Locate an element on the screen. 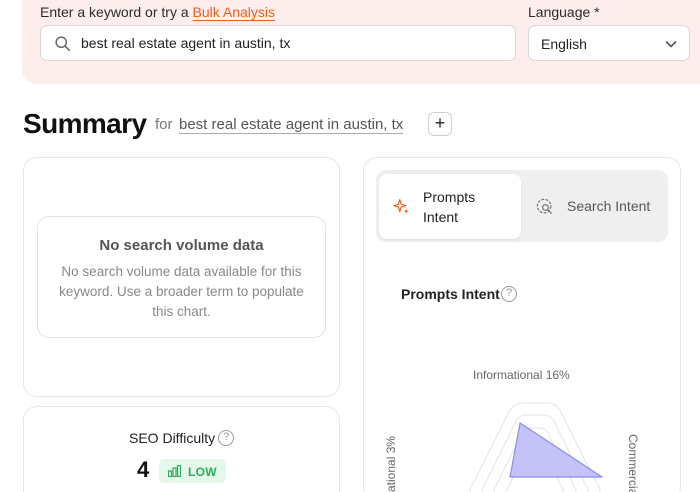 This screenshot has width=700, height=492. tab-prompts-intent: Prompts Intent is located at coordinates (450, 206).